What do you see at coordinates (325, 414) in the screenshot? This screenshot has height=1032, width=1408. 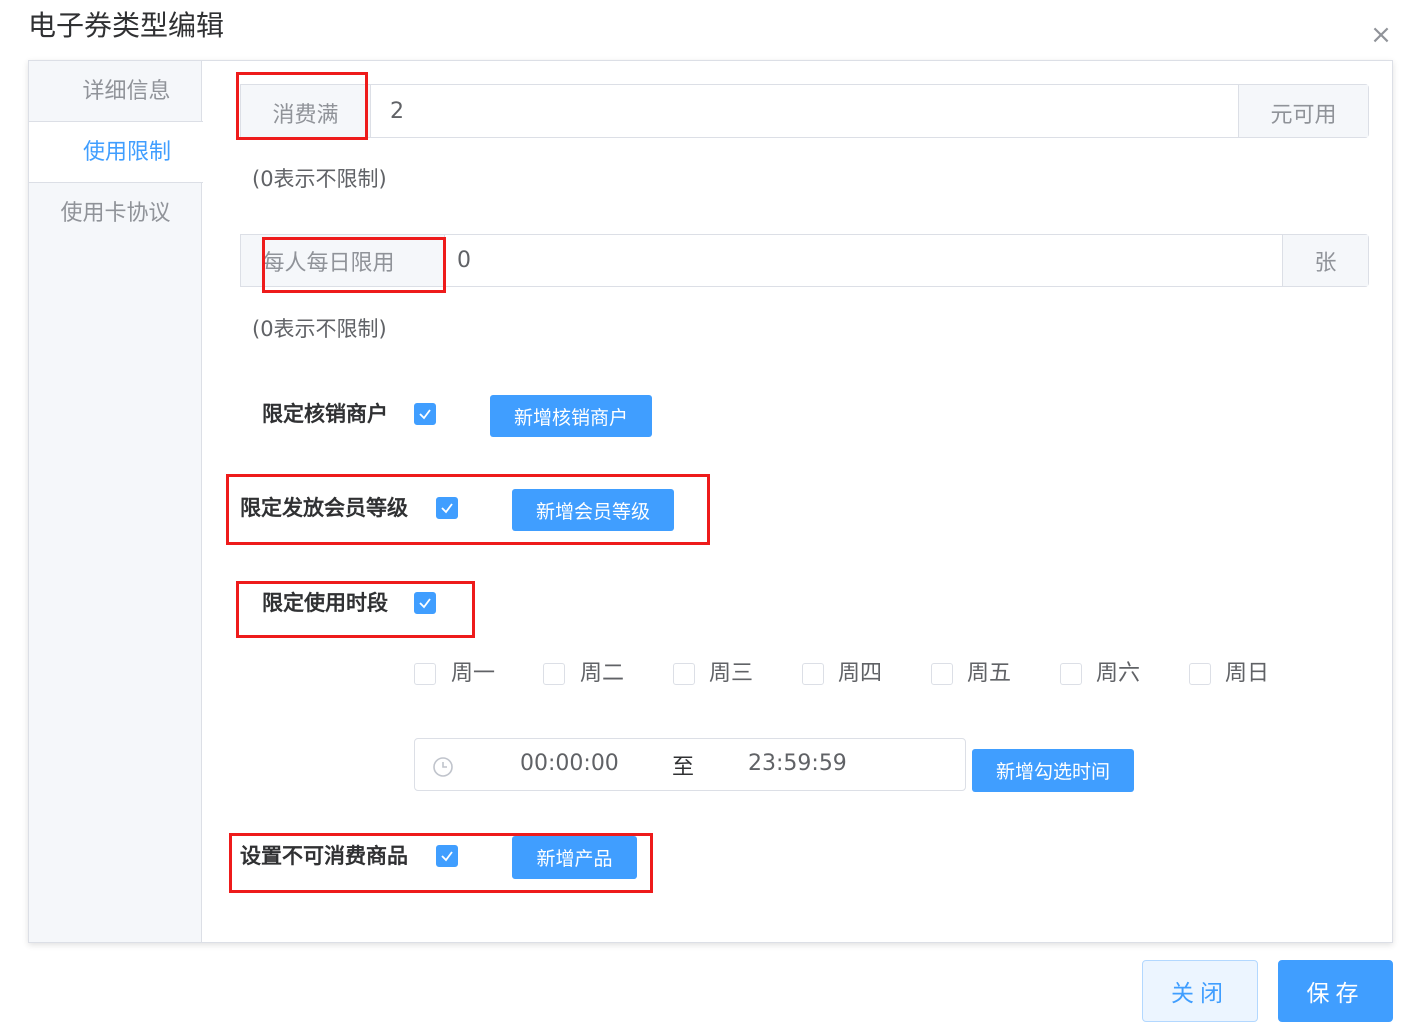 I see `limit-merchant-label: 限定核销商户` at bounding box center [325, 414].